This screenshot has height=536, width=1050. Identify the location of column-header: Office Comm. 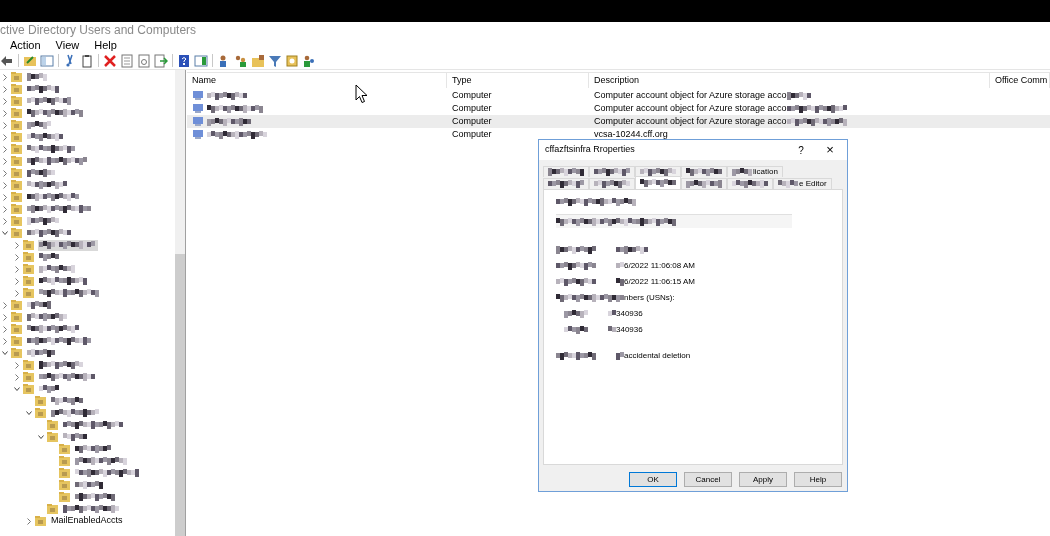
(1020, 80).